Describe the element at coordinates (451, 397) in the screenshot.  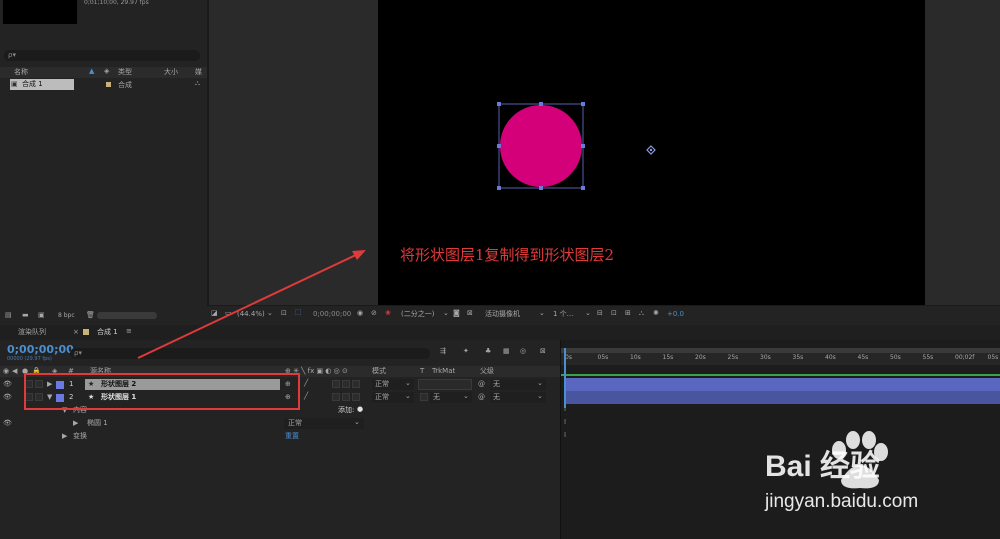
I see `trkmat-dropdown: 无 ⌄` at that location.